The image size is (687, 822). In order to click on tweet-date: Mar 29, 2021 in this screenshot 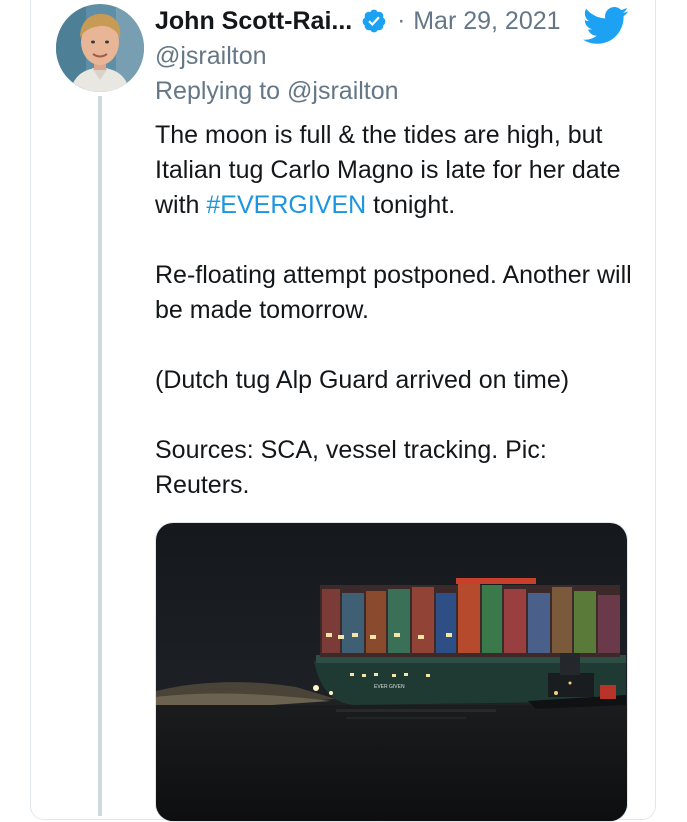, I will do `click(486, 21)`.